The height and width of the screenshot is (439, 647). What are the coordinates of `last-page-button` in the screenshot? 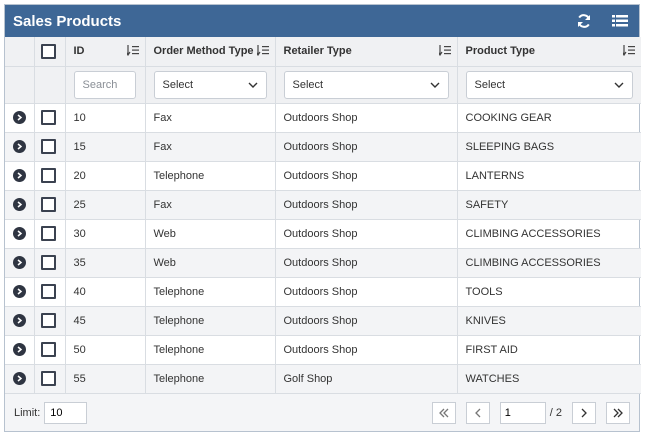 It's located at (618, 412).